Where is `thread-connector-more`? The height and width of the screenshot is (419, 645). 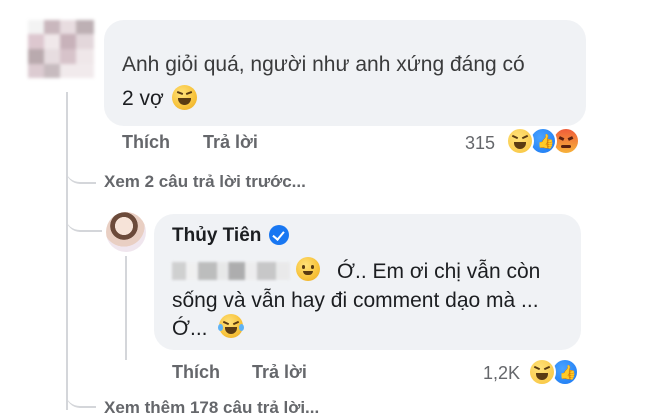 thread-connector-more is located at coordinates (81, 398).